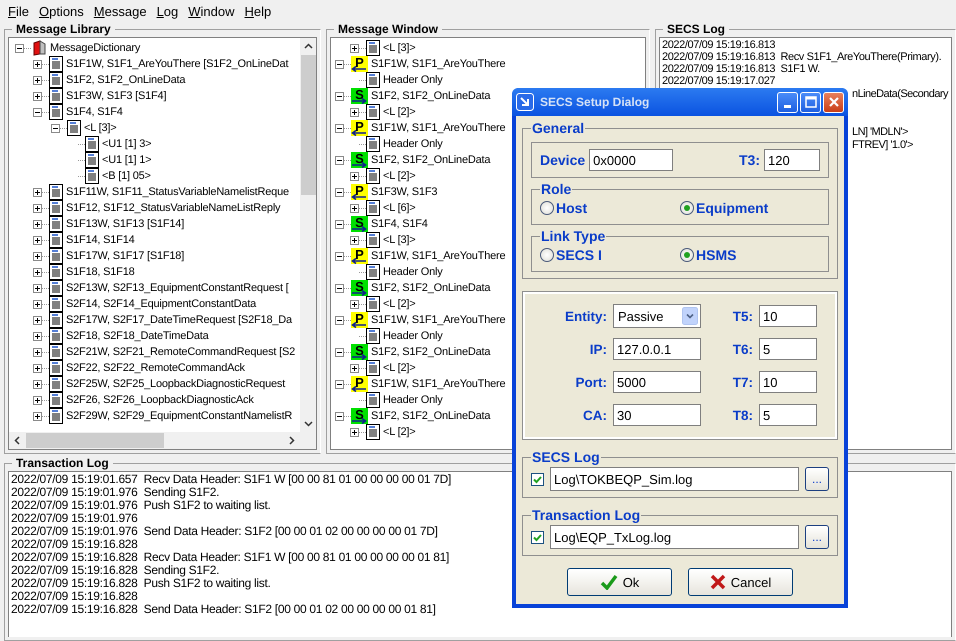 Image resolution: width=956 pixels, height=641 pixels. Describe the element at coordinates (179, 320) in the screenshot. I see `tree-item: S2F17W, S2F17_DateTimeRequest [S2F18_Da` at that location.